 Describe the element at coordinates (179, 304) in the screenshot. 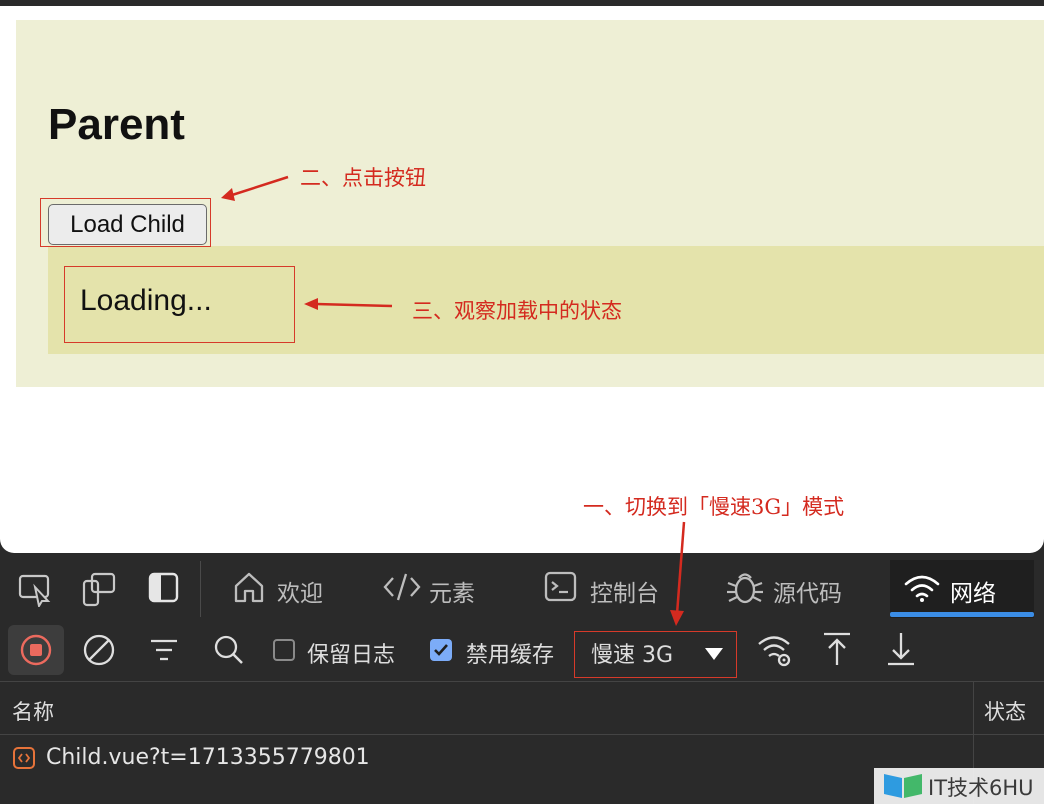

I see `loading-highlight-box` at that location.